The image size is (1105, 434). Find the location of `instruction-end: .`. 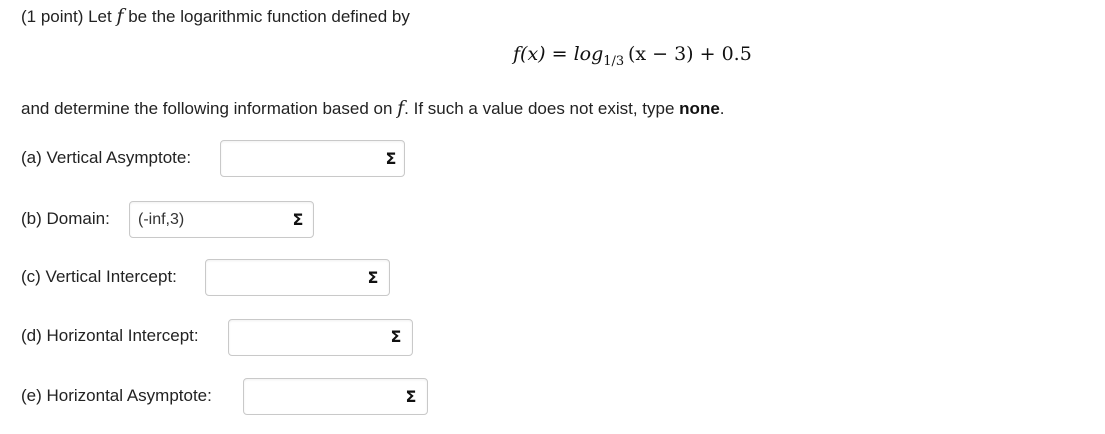

instruction-end: . is located at coordinates (722, 108).